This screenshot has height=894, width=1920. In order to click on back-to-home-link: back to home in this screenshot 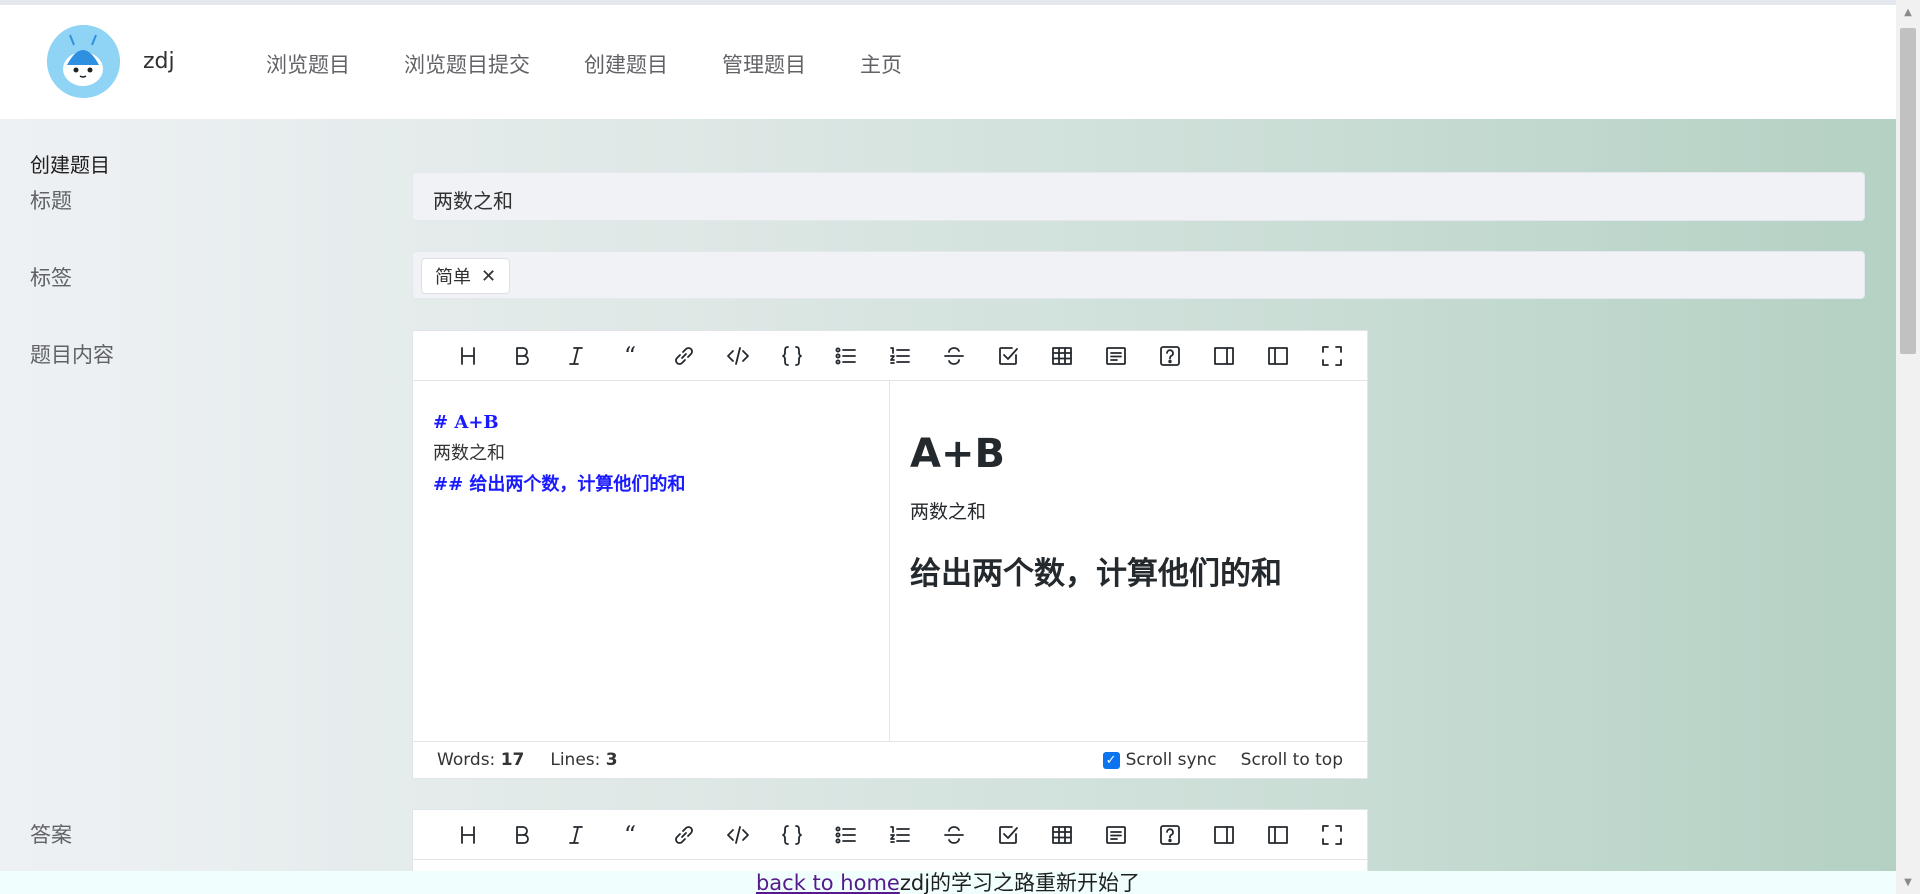, I will do `click(828, 882)`.